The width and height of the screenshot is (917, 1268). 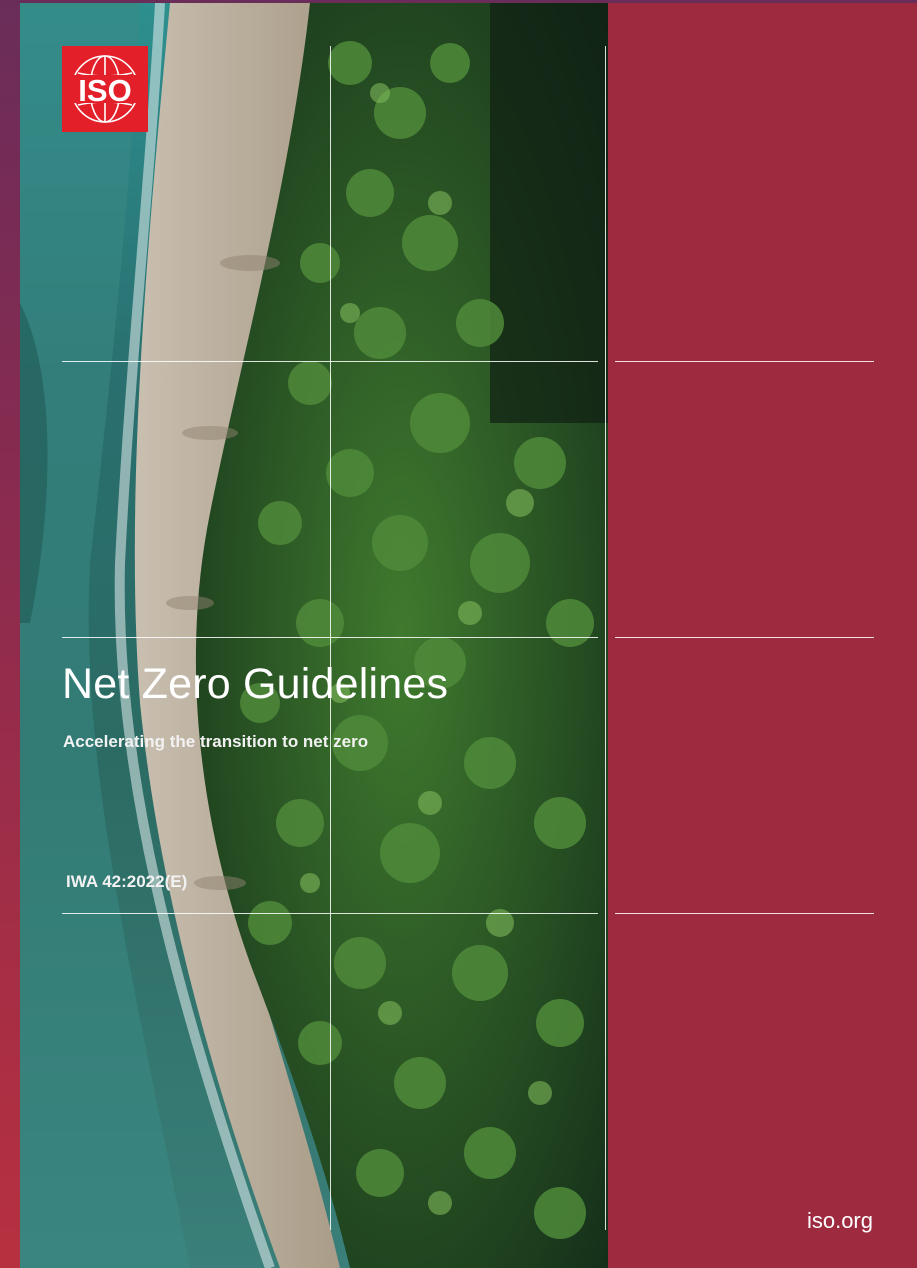 I want to click on iso-globe-logo-icon: ISO, so click(x=105, y=89).